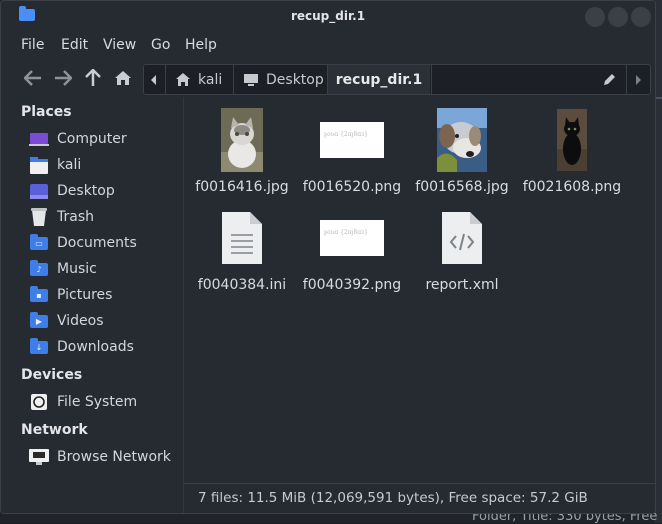 The image size is (662, 524). I want to click on file-item: report.xml, so click(462, 249).